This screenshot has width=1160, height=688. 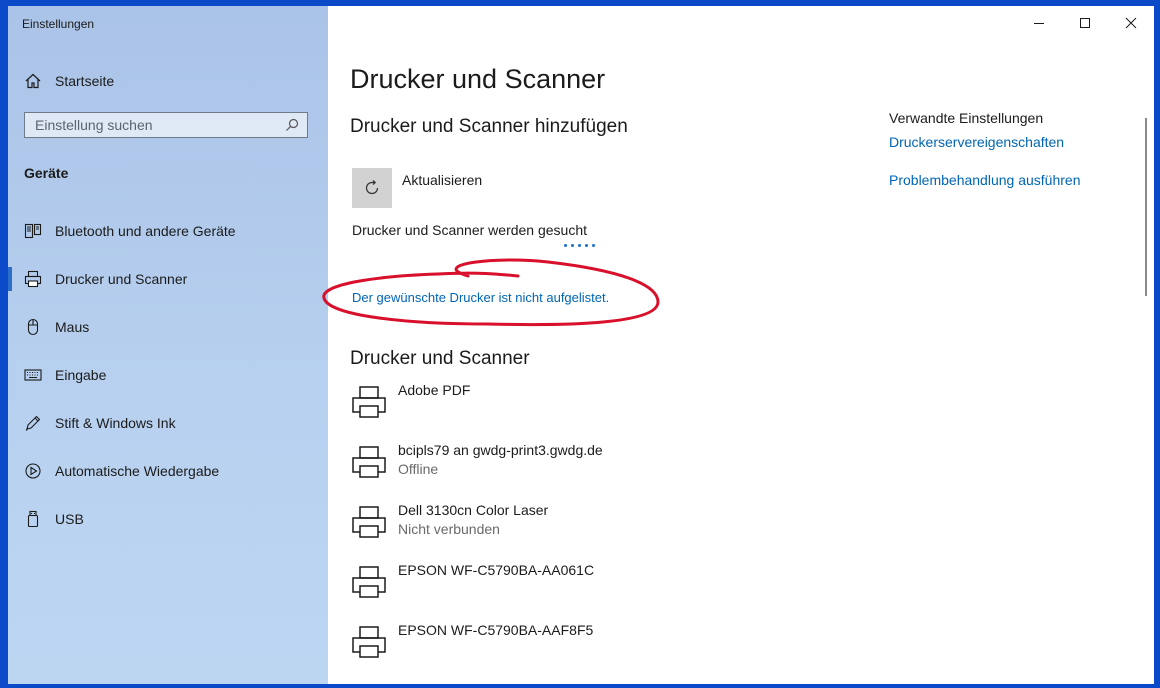 I want to click on sidebar-item-label: Automatische Wiedergabe, so click(x=137, y=471).